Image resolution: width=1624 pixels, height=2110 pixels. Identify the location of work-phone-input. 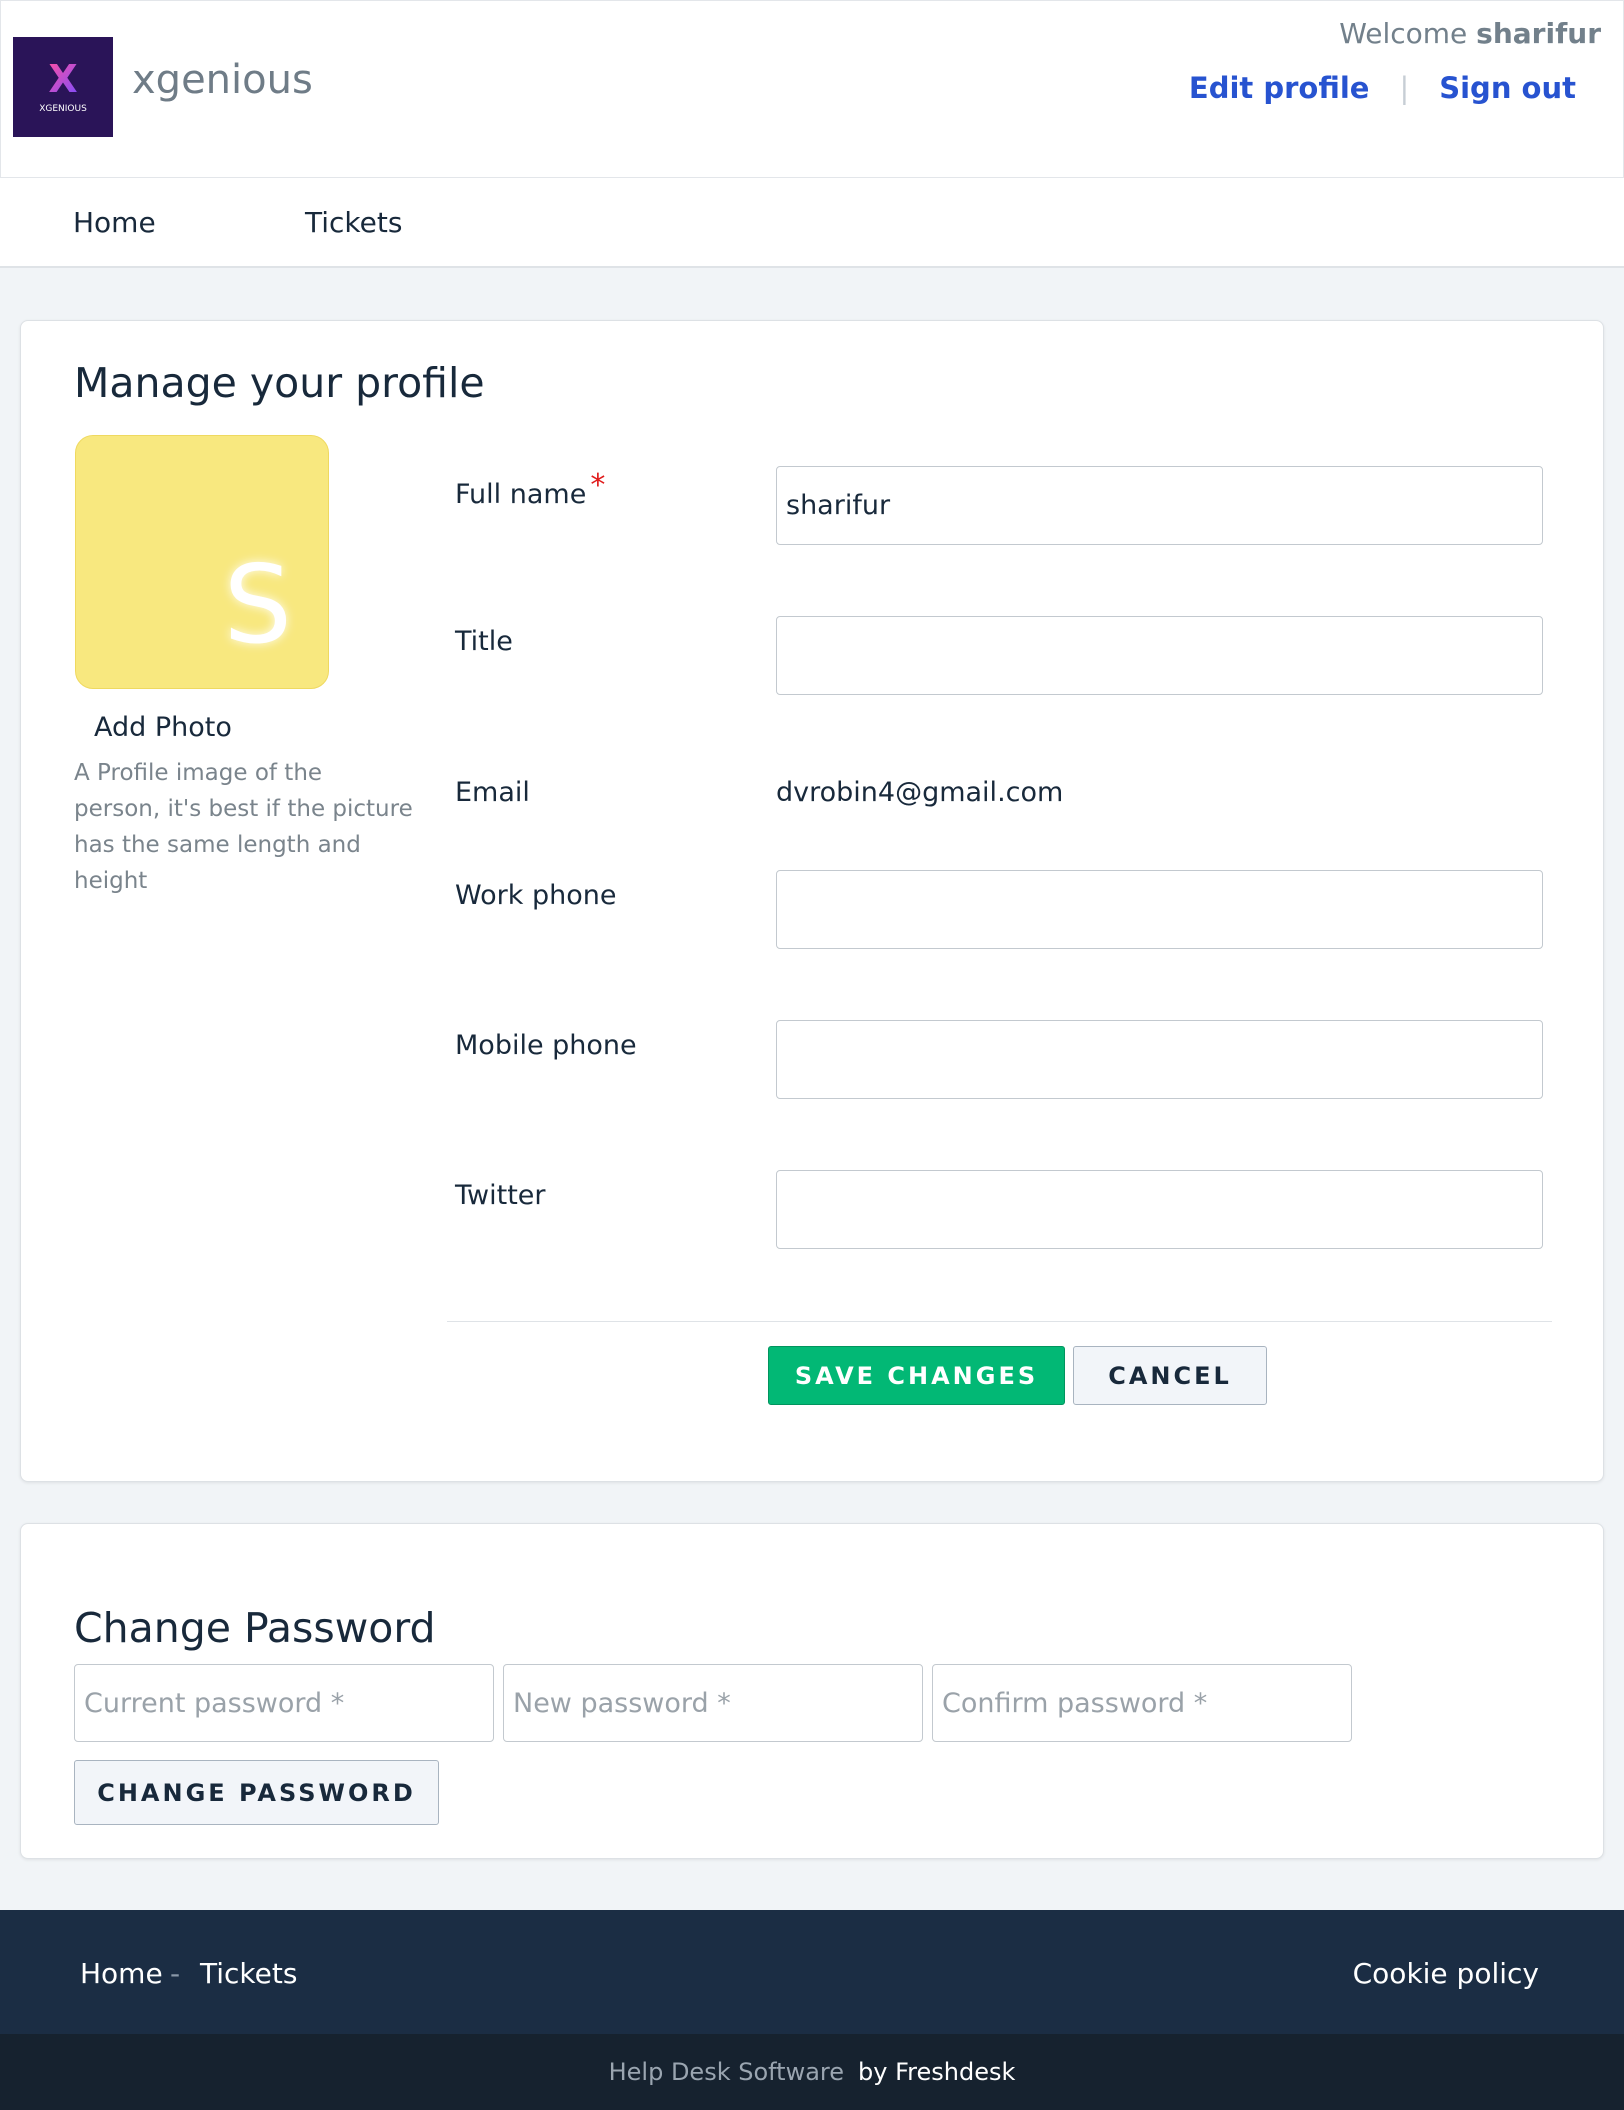
(1159, 909).